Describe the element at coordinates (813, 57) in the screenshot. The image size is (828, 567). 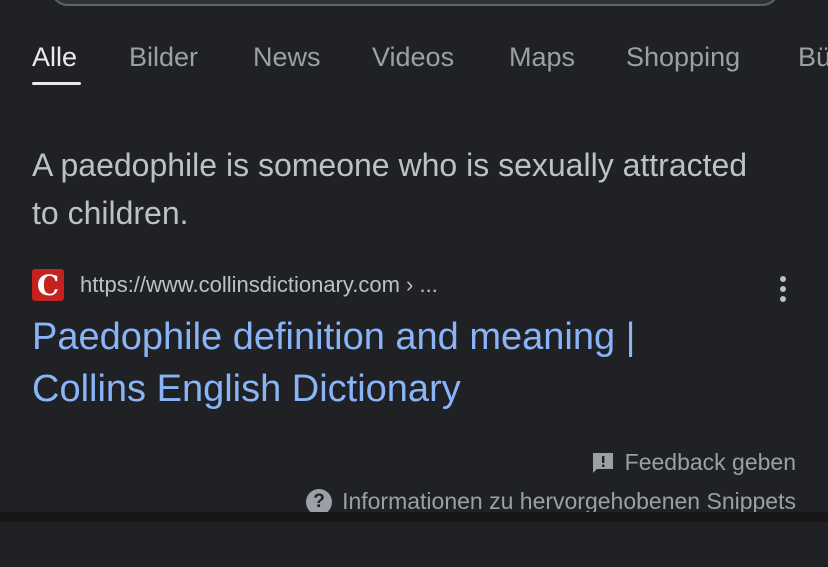
I see `tab-buecher: Bü` at that location.